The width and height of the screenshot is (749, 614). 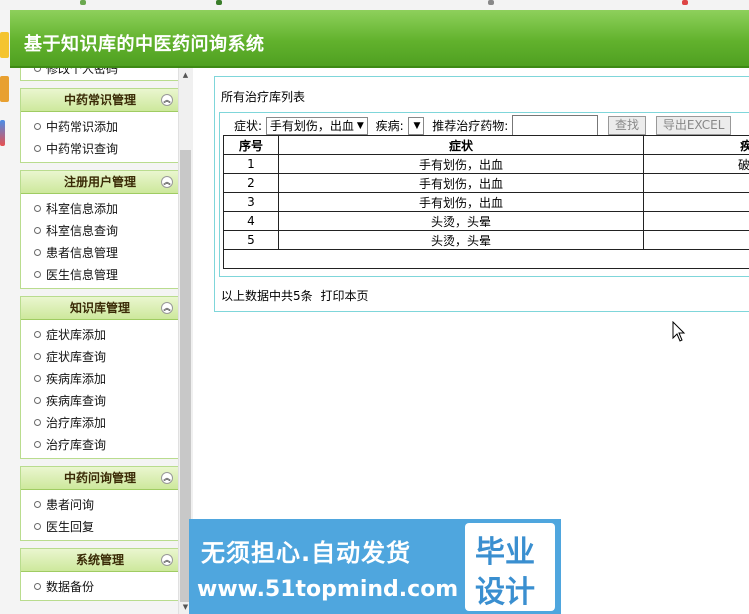 What do you see at coordinates (251, 202) in the screenshot?
I see `row-index-cell: 3` at bounding box center [251, 202].